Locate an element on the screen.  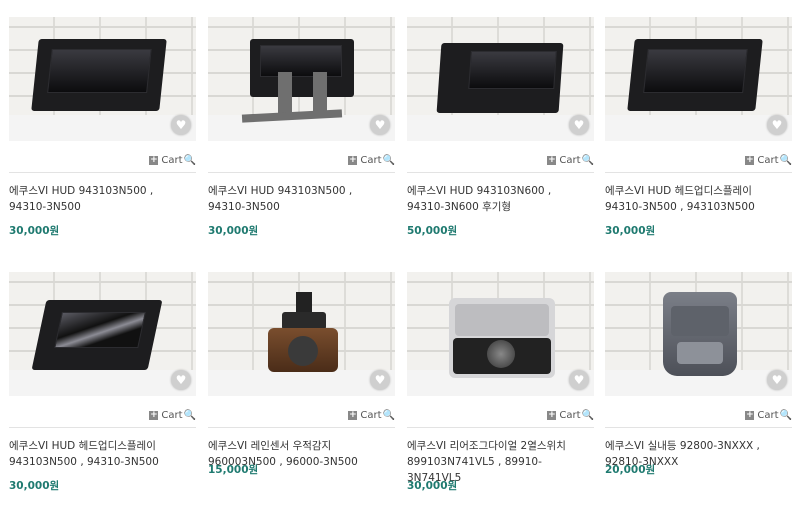
rain-sensor-image is located at coordinates (303, 337).